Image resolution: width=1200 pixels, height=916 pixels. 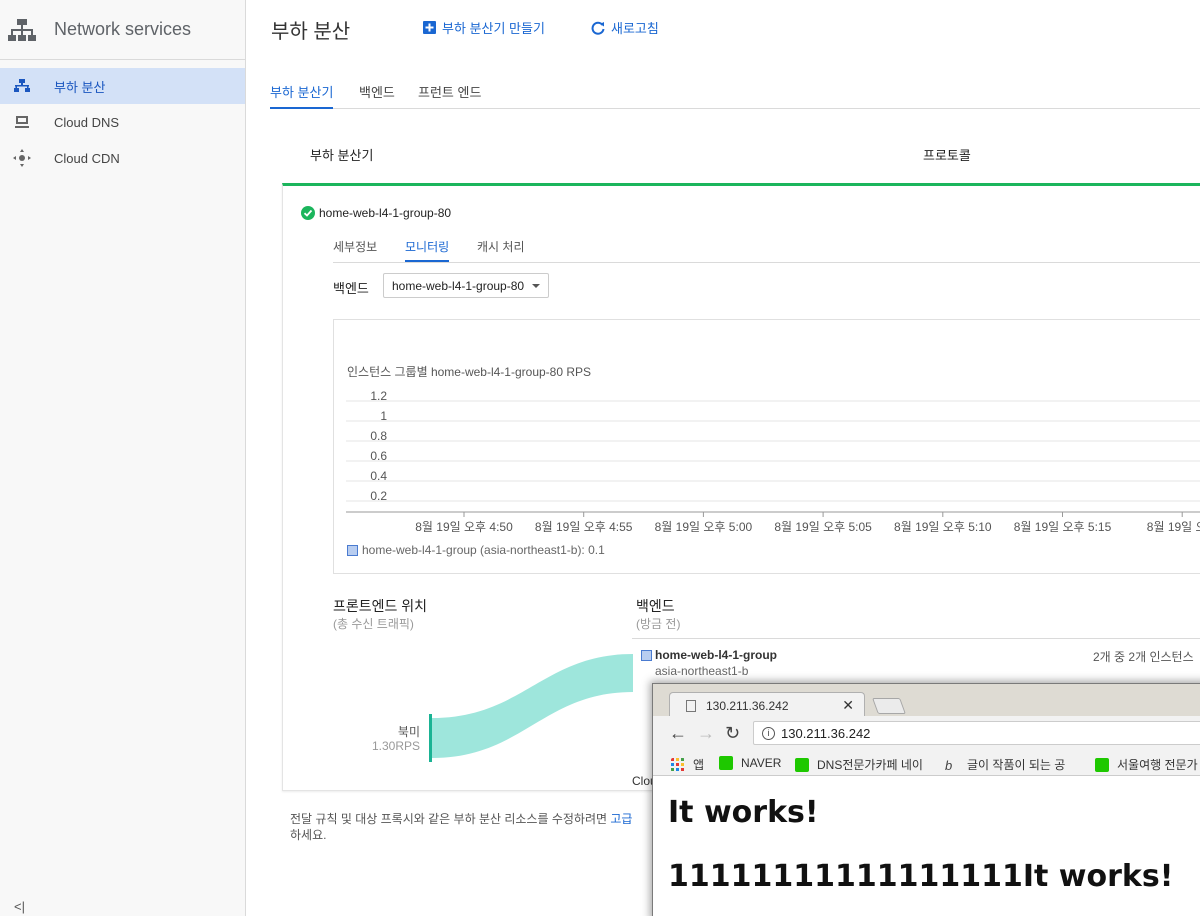 I want to click on refresh-label: 새로고침, so click(x=635, y=28).